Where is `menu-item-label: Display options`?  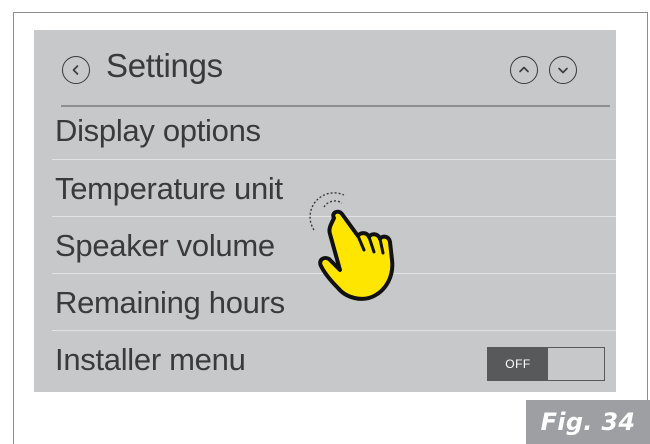 menu-item-label: Display options is located at coordinates (158, 130).